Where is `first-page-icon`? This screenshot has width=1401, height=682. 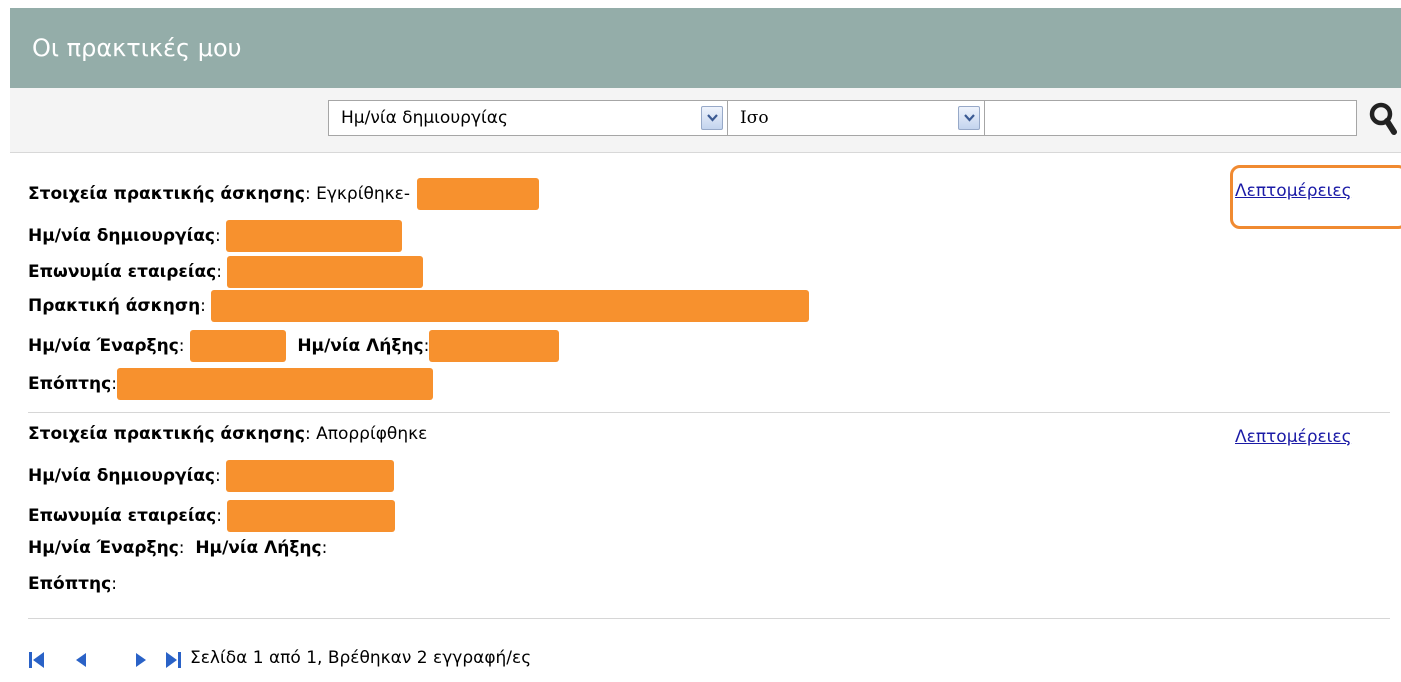
first-page-icon is located at coordinates (36, 660).